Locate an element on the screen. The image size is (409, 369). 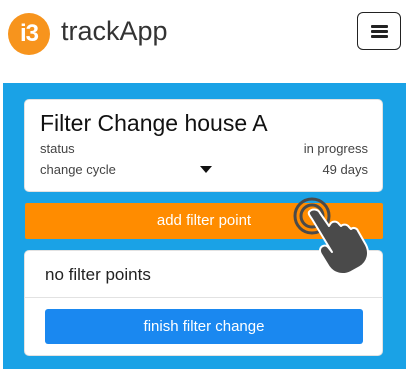
status-label: status is located at coordinates (57, 148).